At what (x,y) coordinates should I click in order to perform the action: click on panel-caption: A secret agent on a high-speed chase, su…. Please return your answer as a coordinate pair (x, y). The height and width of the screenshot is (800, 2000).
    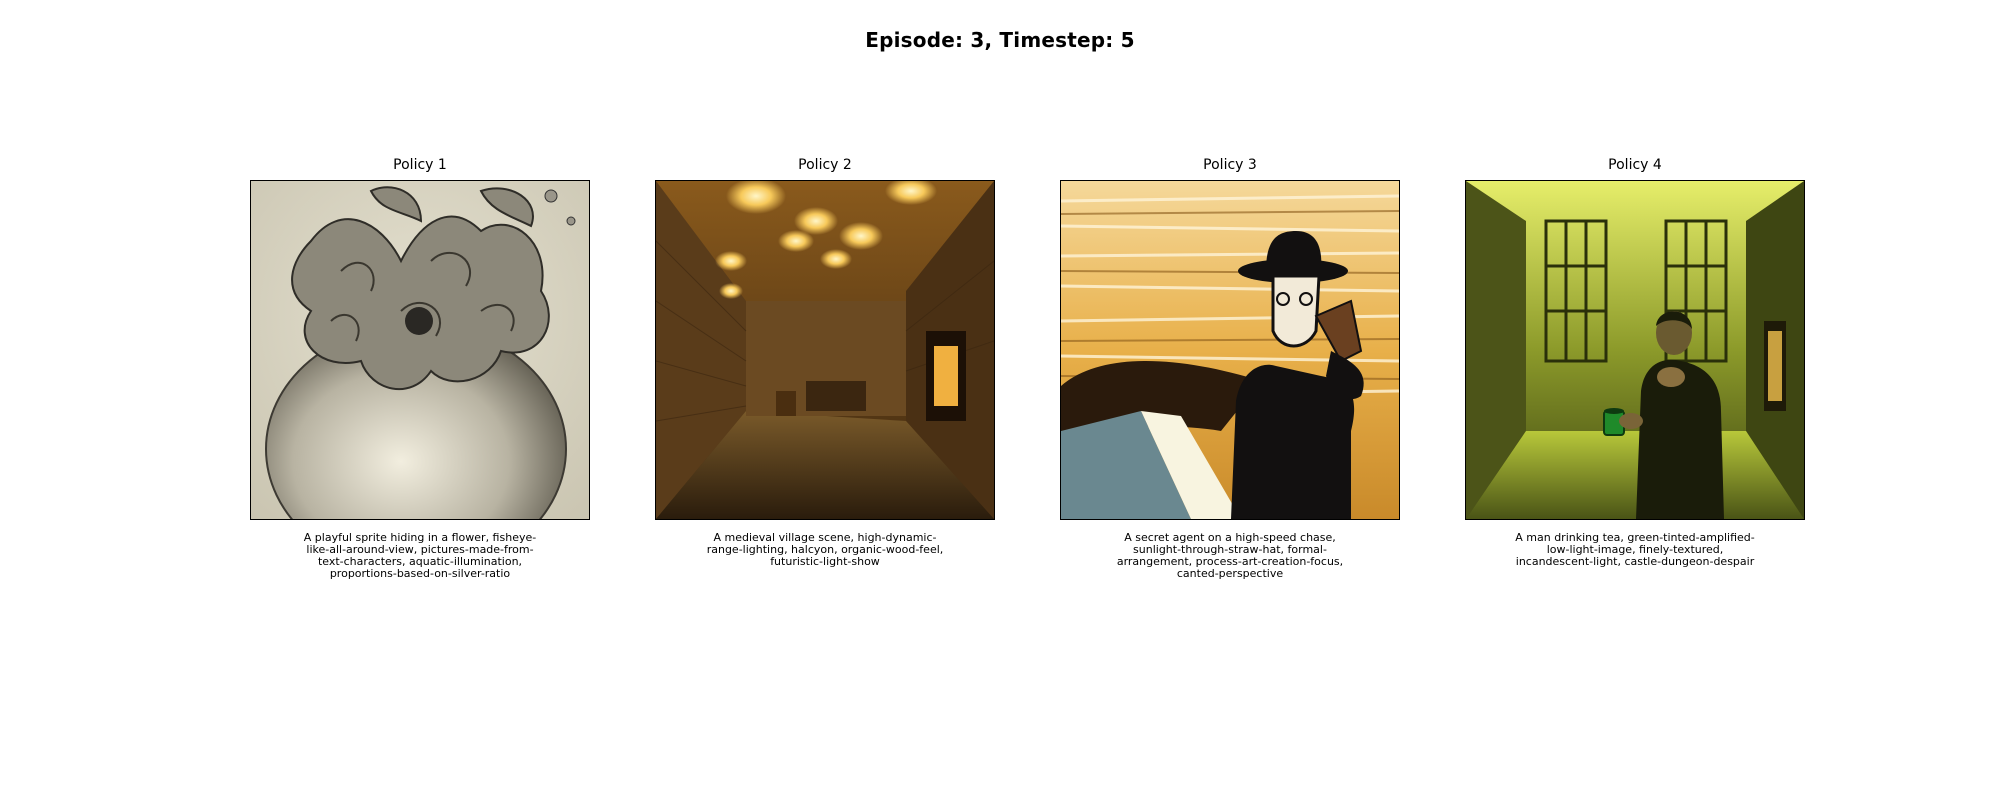
    Looking at the image, I should click on (1230, 555).